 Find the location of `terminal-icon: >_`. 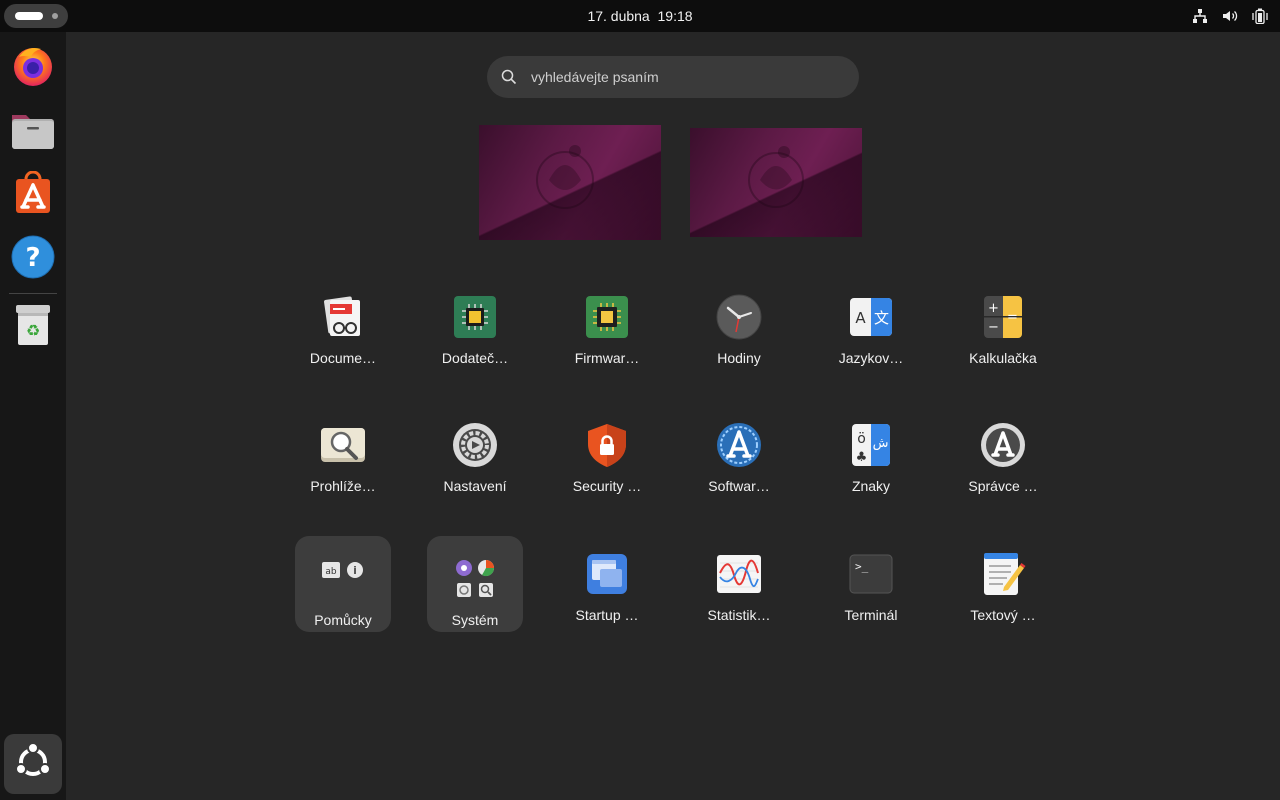

terminal-icon: >_ is located at coordinates (871, 574).